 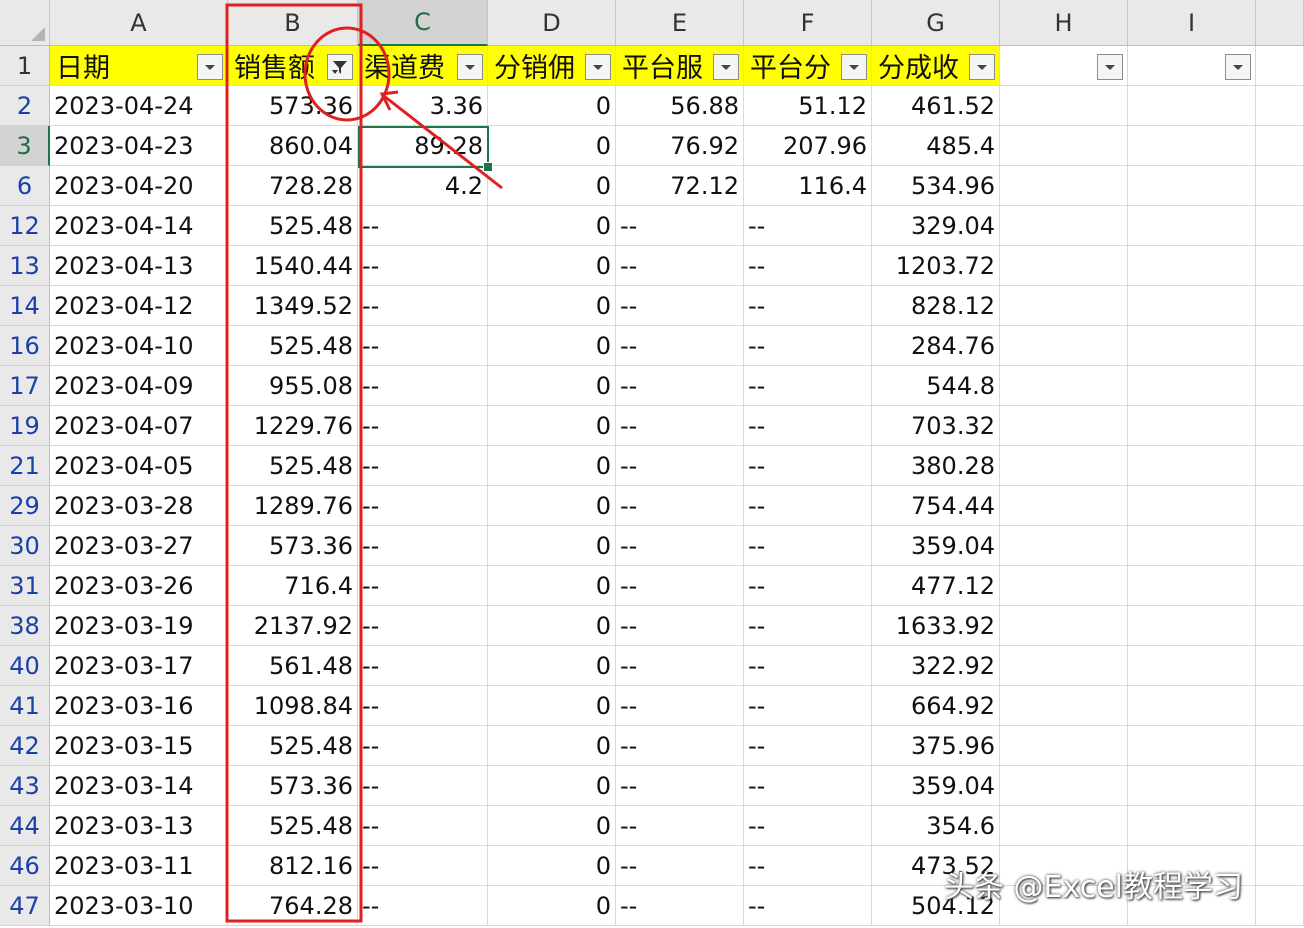 I want to click on cell-d41: 0, so click(x=552, y=706).